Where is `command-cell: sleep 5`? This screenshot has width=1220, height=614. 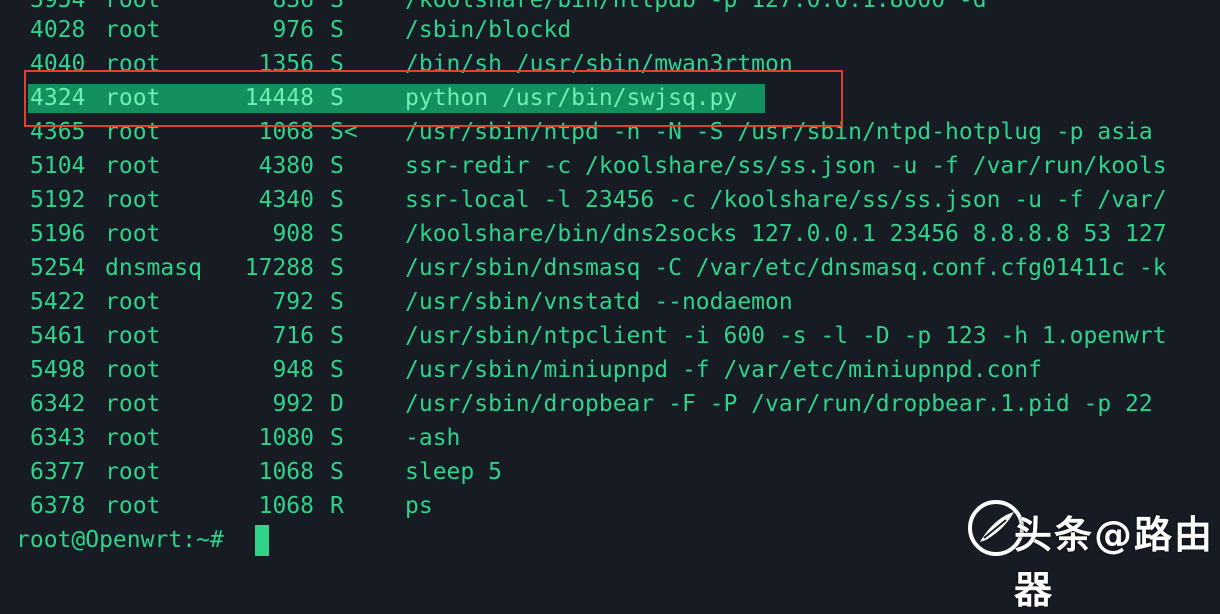
command-cell: sleep 5 is located at coordinates (453, 472).